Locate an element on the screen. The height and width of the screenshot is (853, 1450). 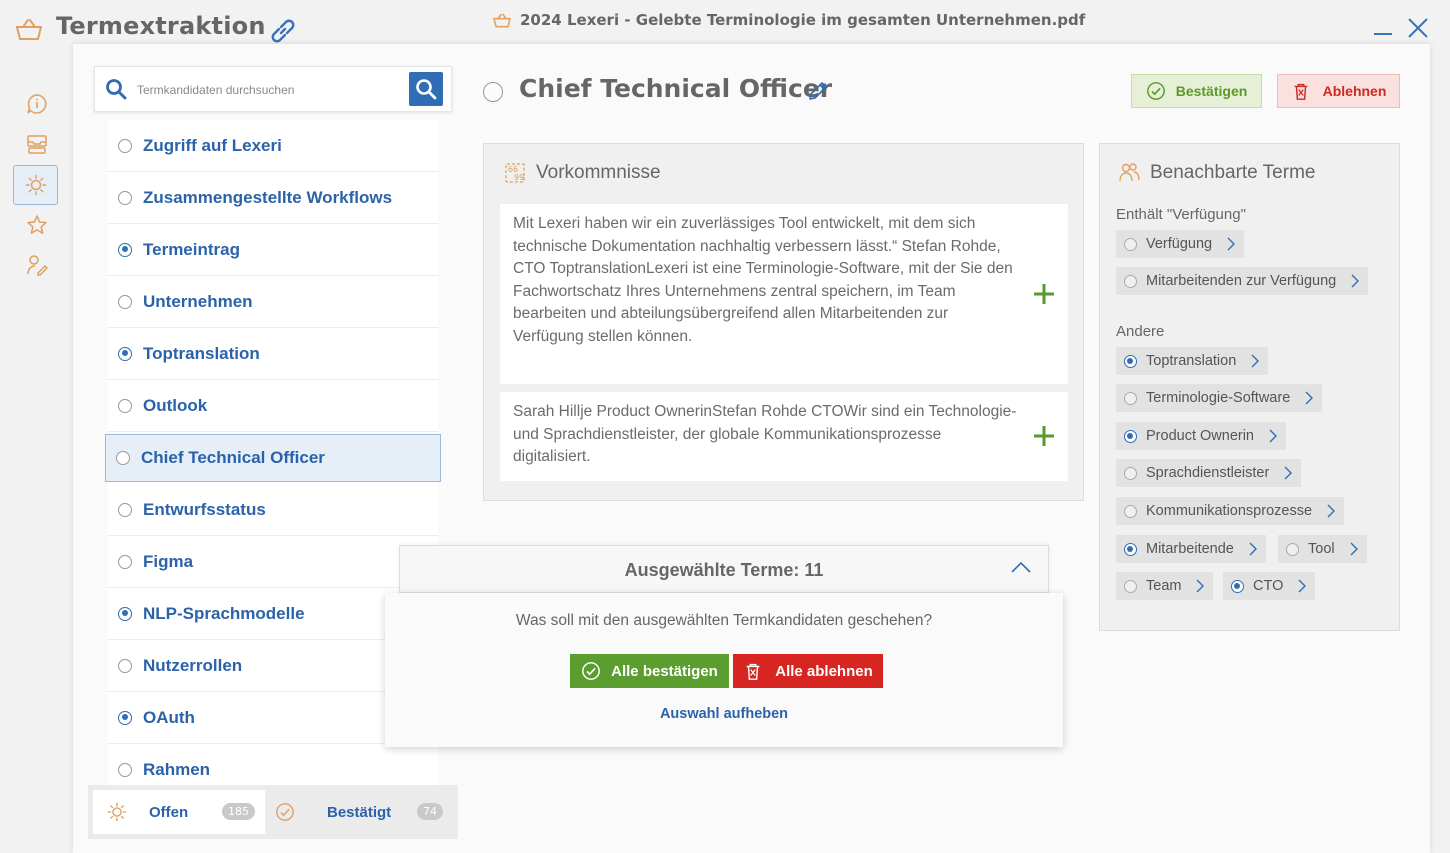
neighbor-chip: Mitarbeitenden zur Verfügung is located at coordinates (1242, 281).